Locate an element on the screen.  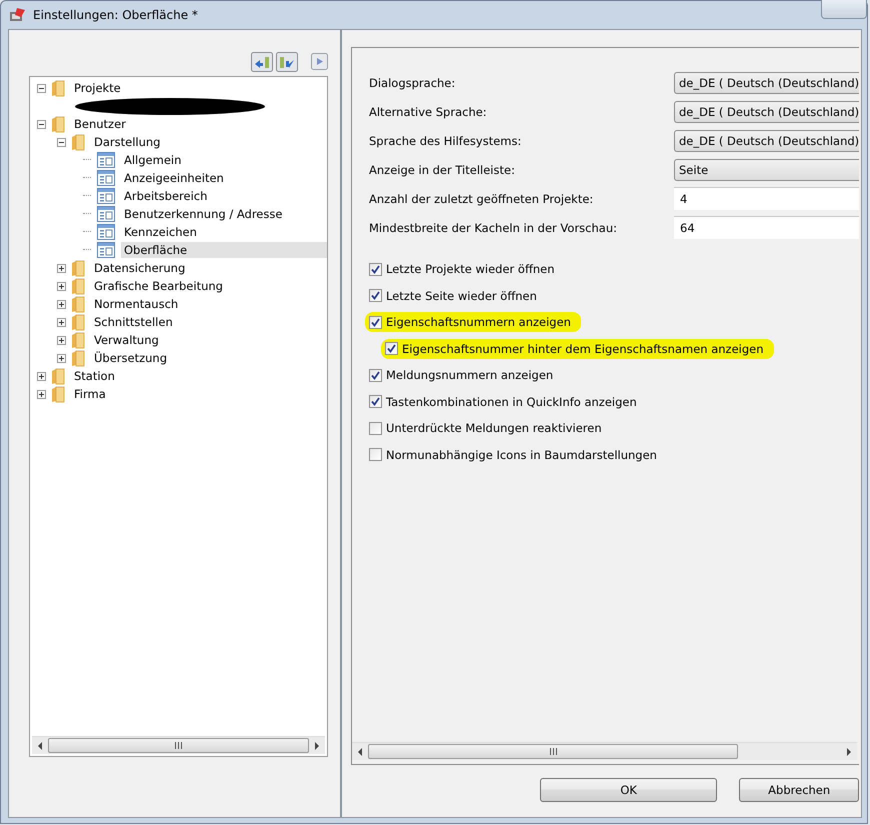
checkbox-label: Meldungsnummern anzeigen is located at coordinates (470, 375).